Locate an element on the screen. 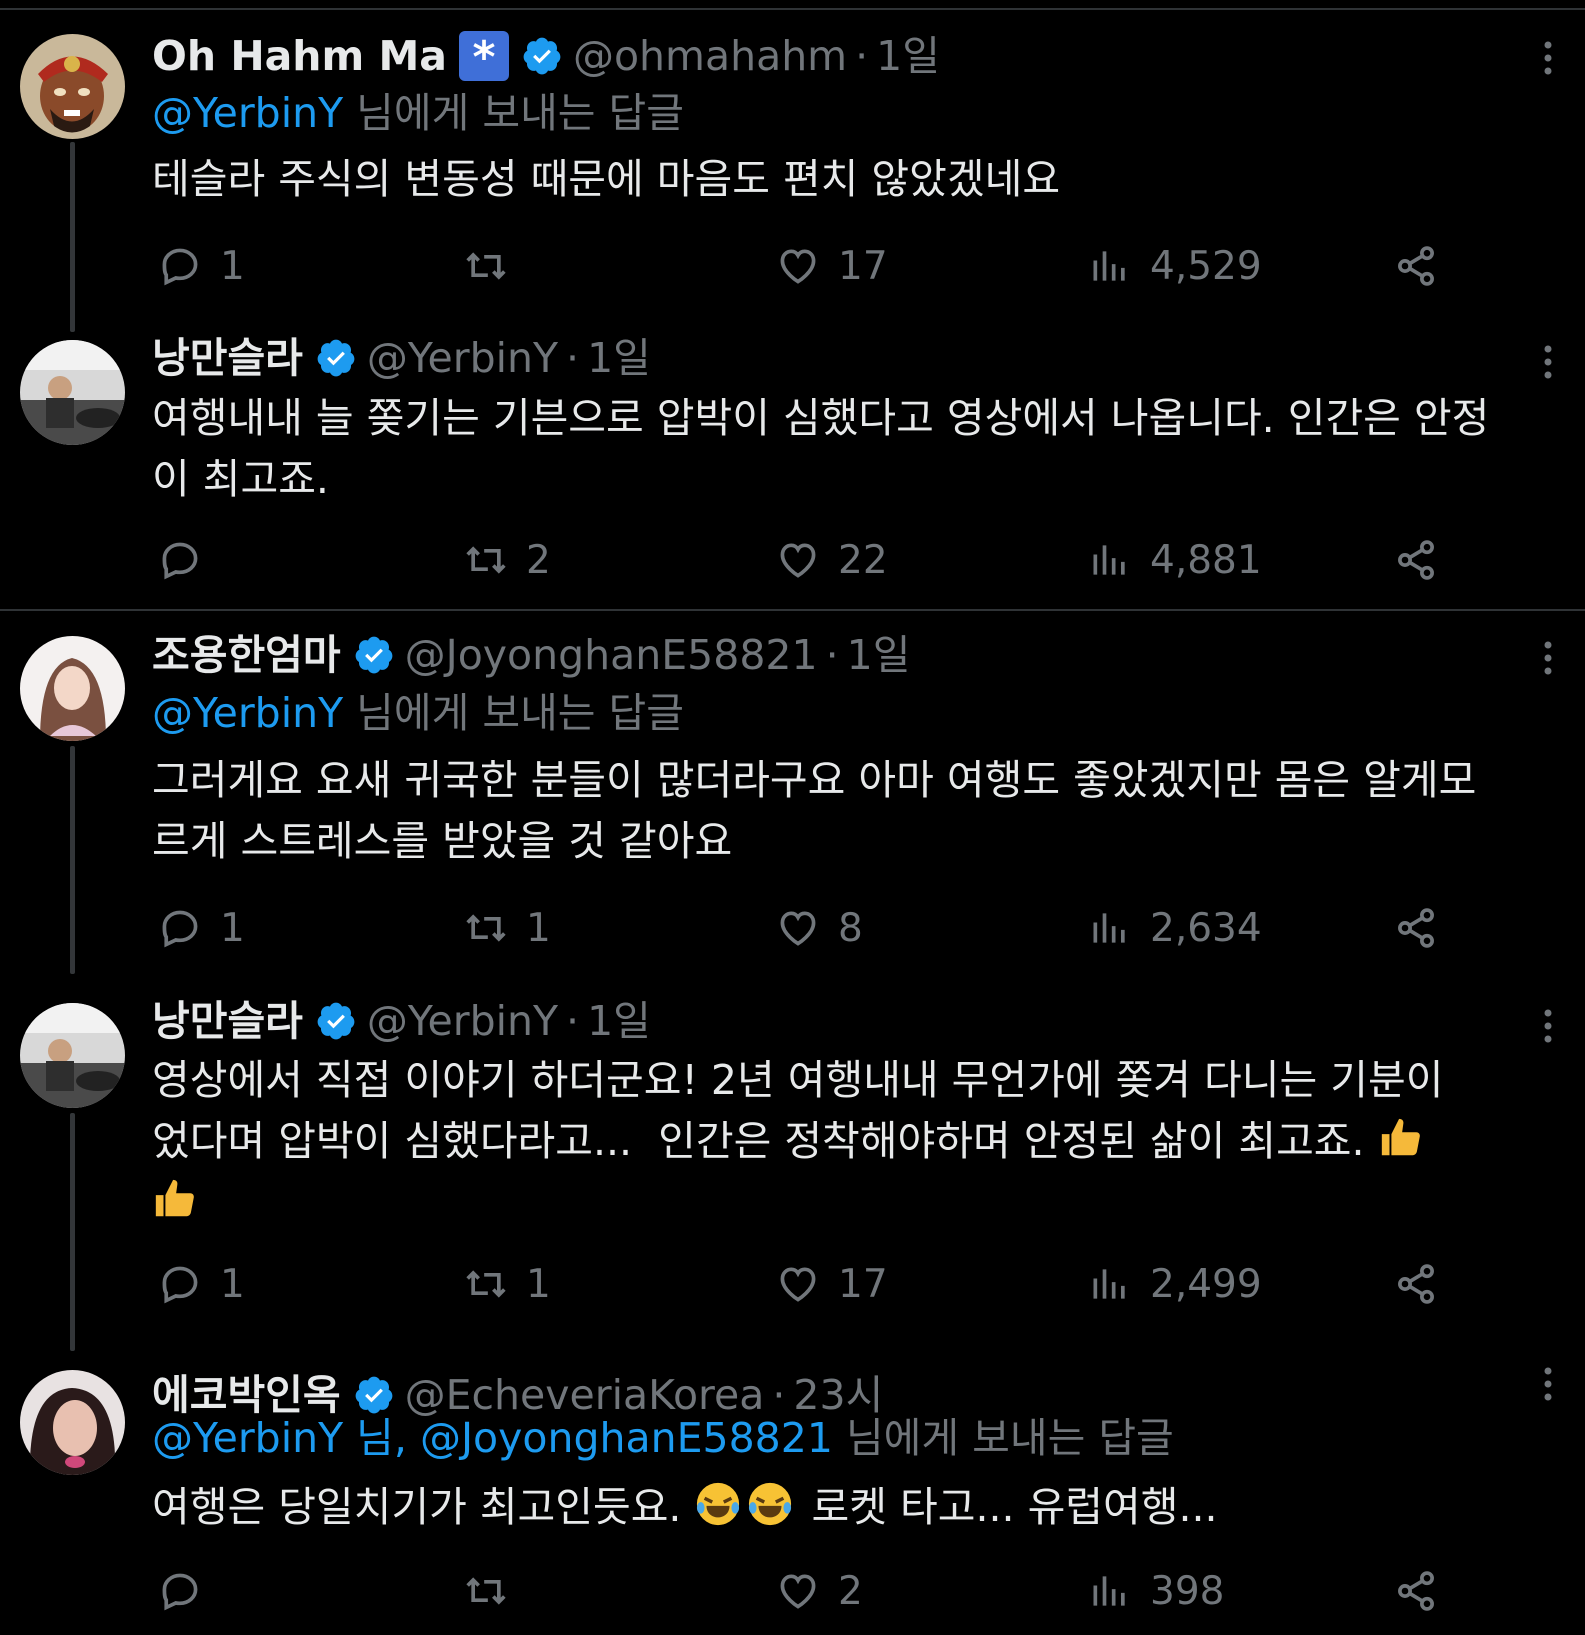 This screenshot has width=1585, height=1635. views-button: 2,499 is located at coordinates (1175, 1284).